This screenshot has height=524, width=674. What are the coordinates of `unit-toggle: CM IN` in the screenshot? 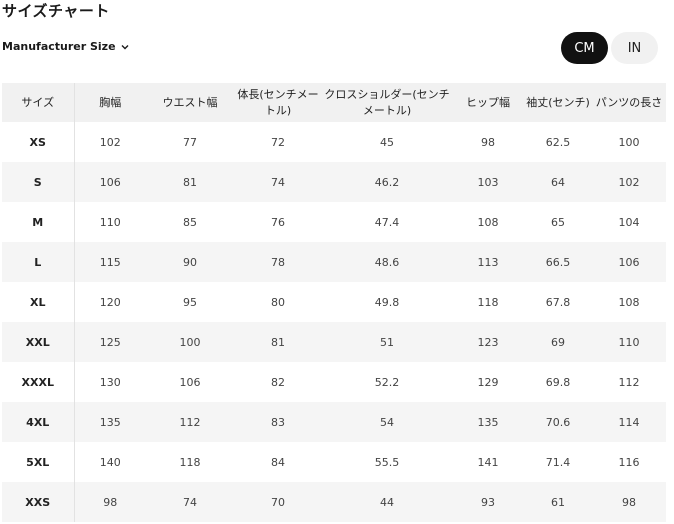 It's located at (609, 48).